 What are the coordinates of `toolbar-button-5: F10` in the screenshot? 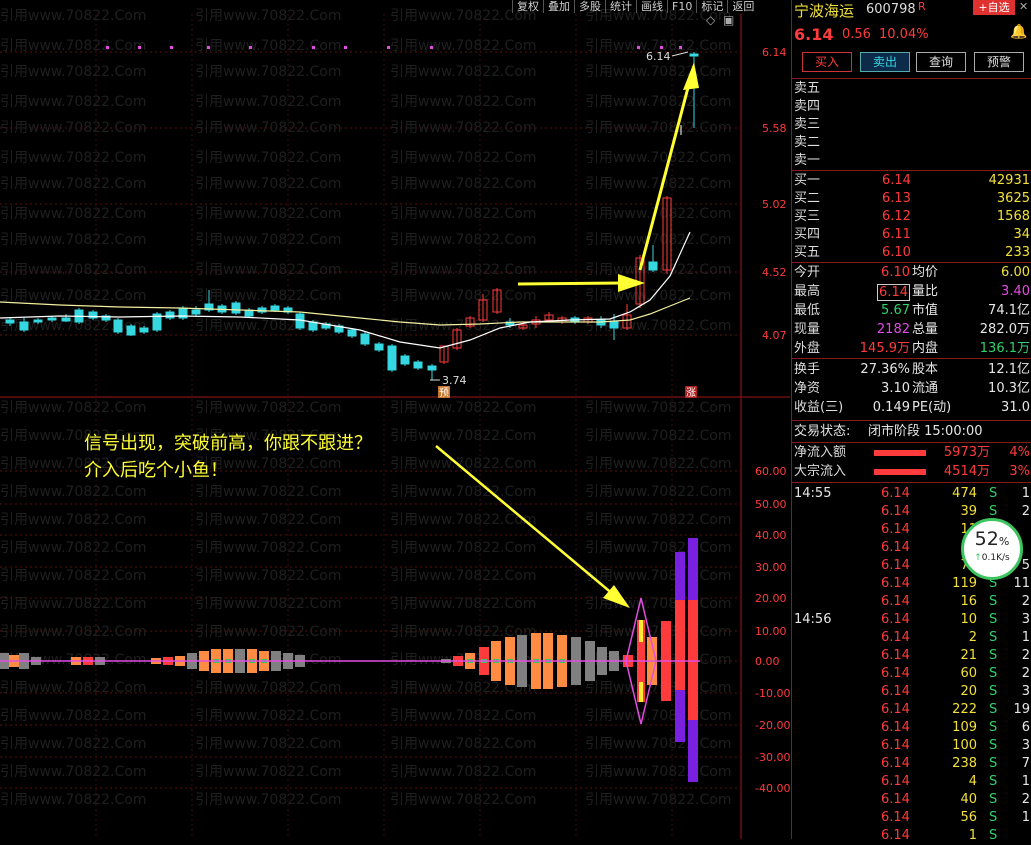 It's located at (681, 6).